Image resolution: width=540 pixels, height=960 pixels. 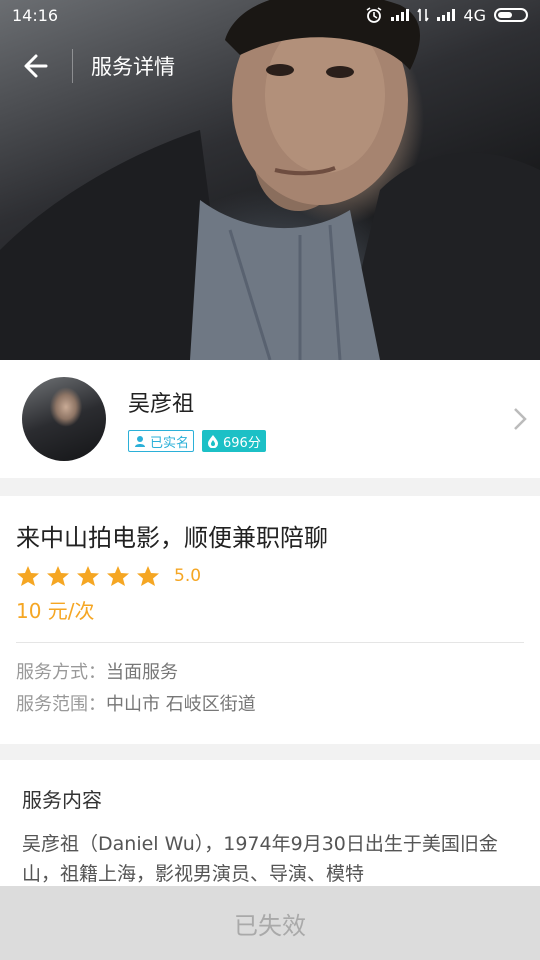 What do you see at coordinates (270, 705) in the screenshot?
I see `service-range-row: 服务范围：中山市 石岐区街道` at bounding box center [270, 705].